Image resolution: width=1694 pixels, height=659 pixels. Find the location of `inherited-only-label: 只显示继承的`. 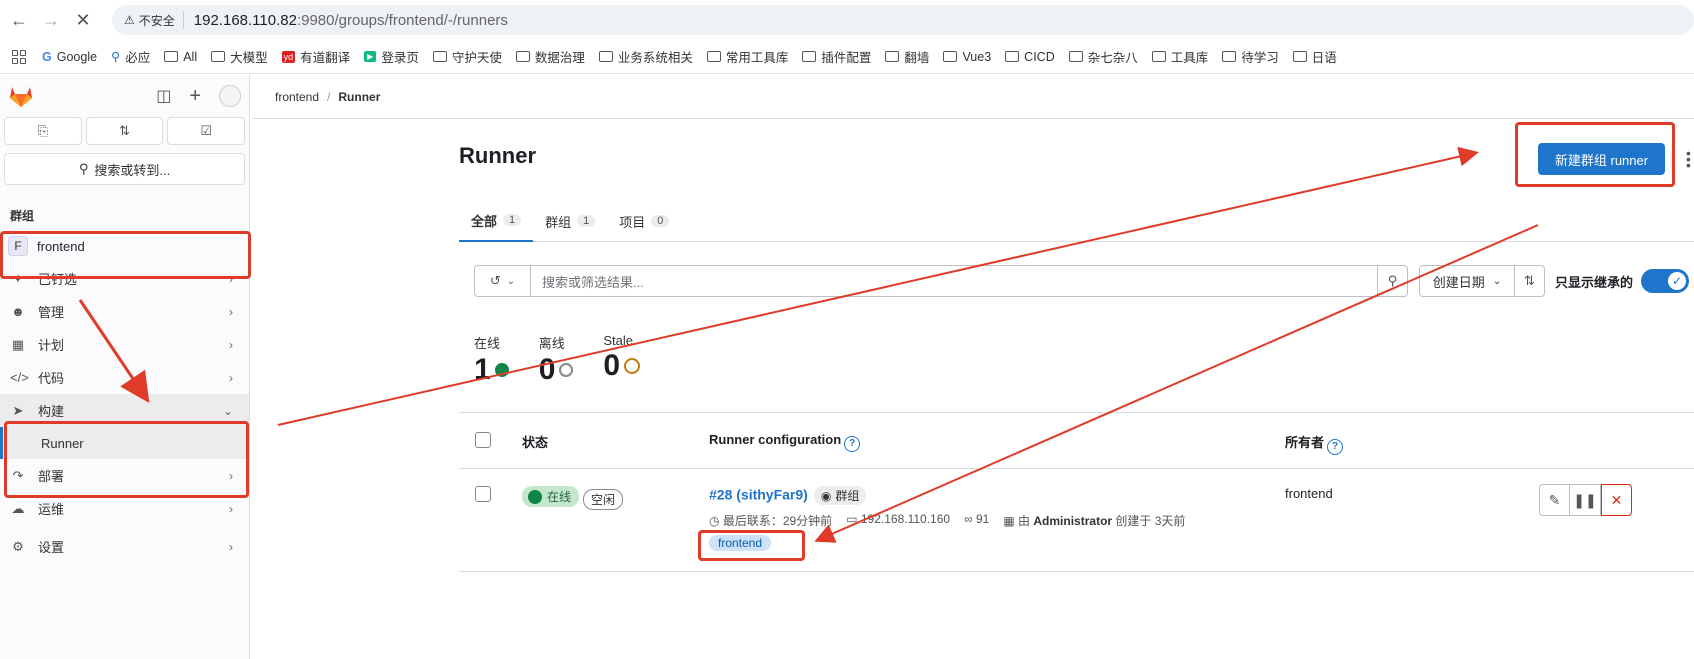

inherited-only-label: 只显示继承的 is located at coordinates (1594, 282).